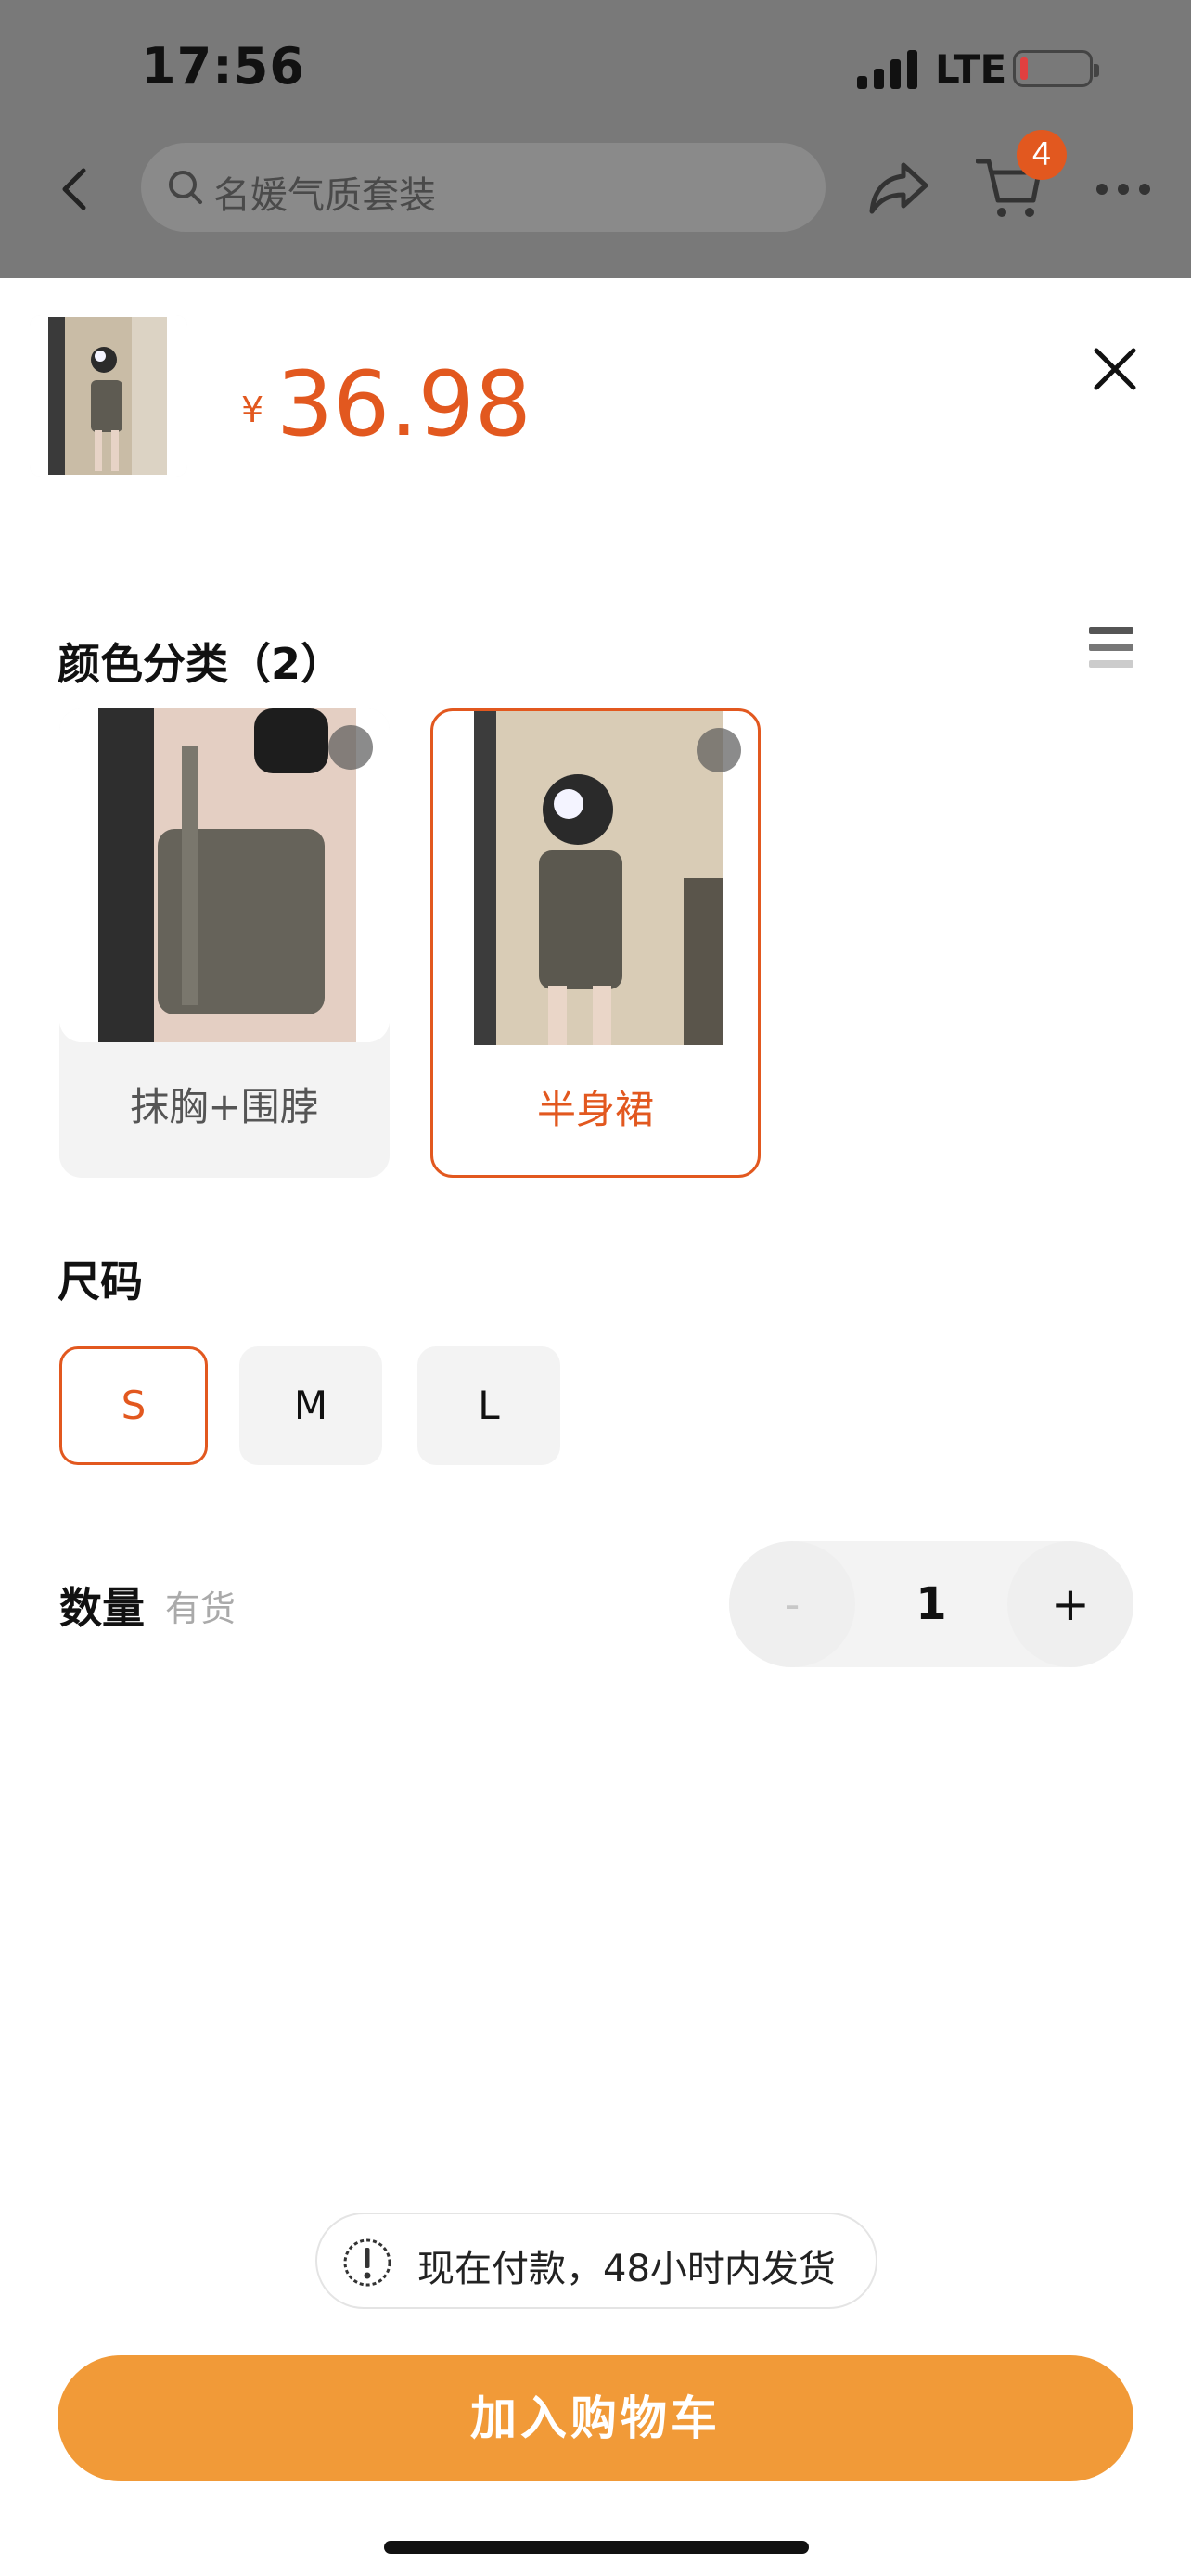 The image size is (1191, 2576). I want to click on cellular-signal-icon, so click(887, 69).